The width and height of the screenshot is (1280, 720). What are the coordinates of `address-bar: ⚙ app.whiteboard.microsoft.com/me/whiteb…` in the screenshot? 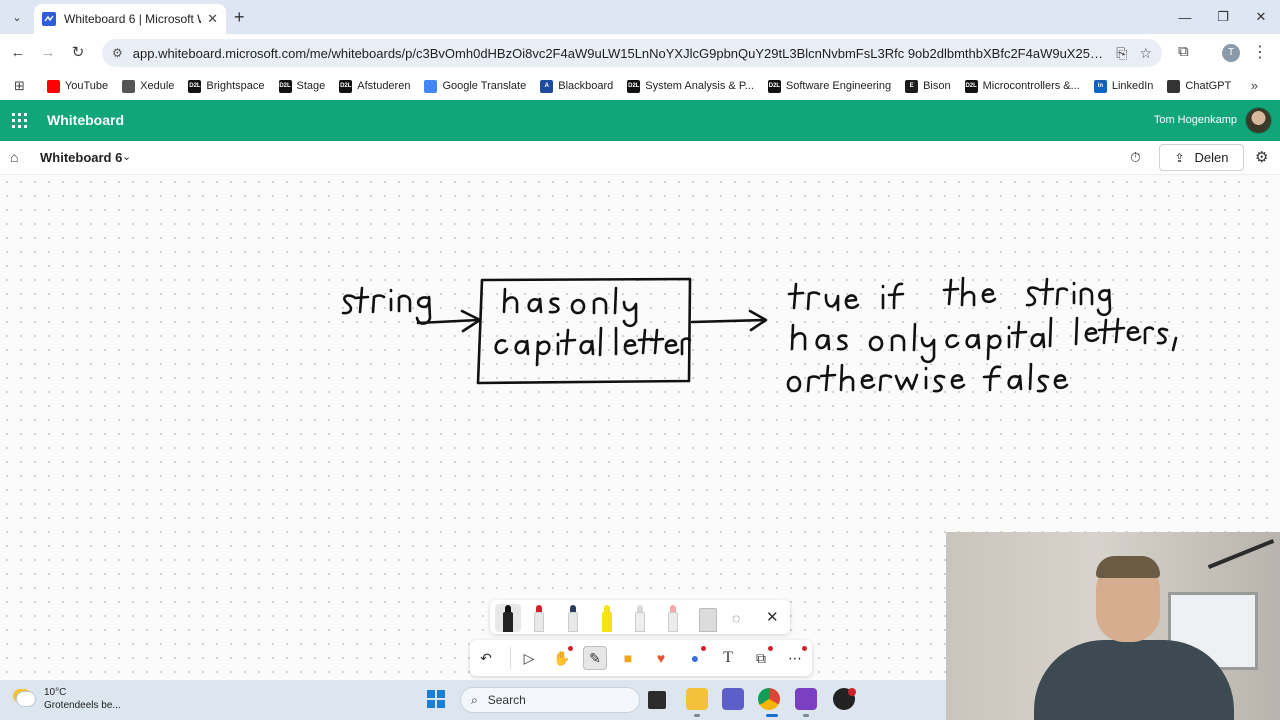 It's located at (632, 53).